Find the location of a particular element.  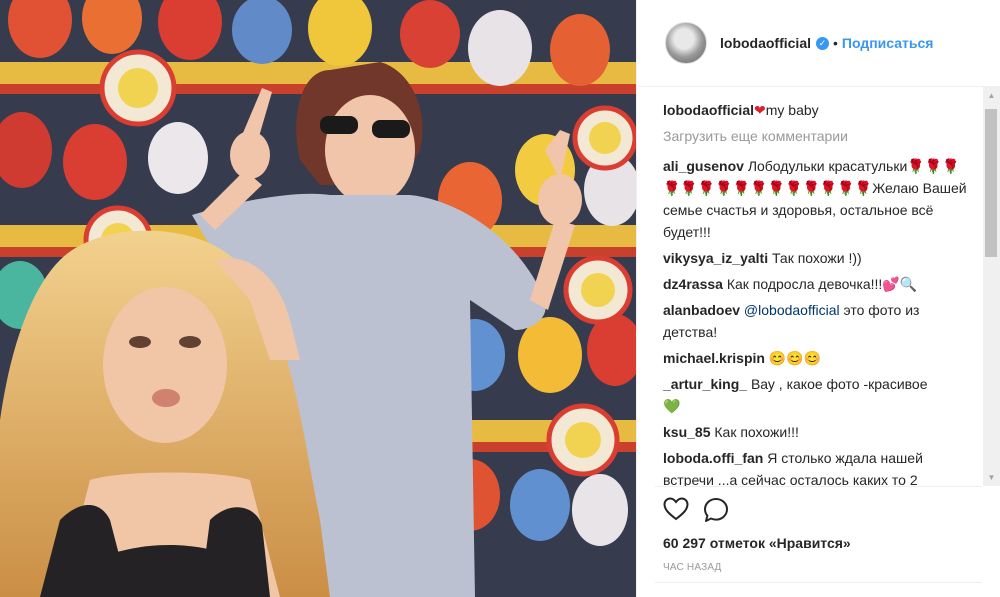

comment-username: ksu_85 is located at coordinates (686, 432).